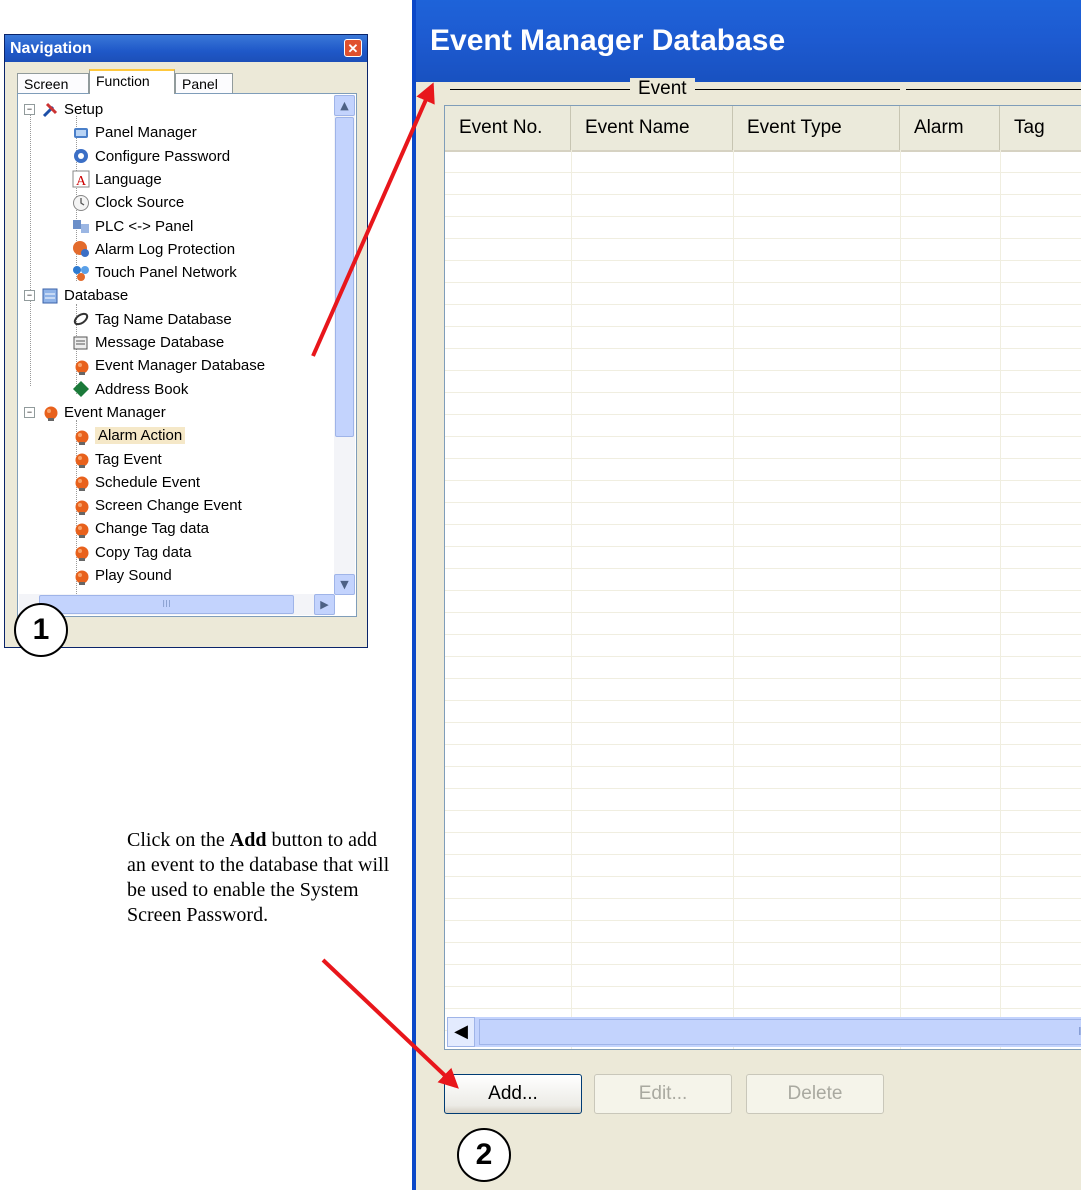  I want to click on tree-scroll-thumb, so click(344, 277).